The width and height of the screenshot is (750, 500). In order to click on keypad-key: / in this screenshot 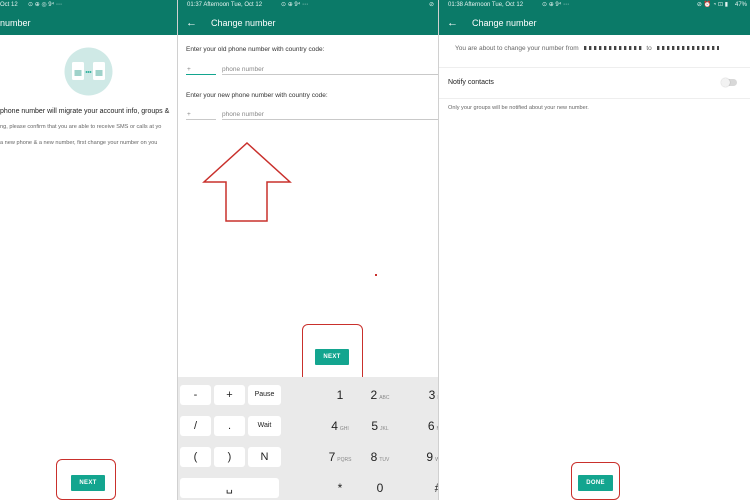, I will do `click(195, 426)`.